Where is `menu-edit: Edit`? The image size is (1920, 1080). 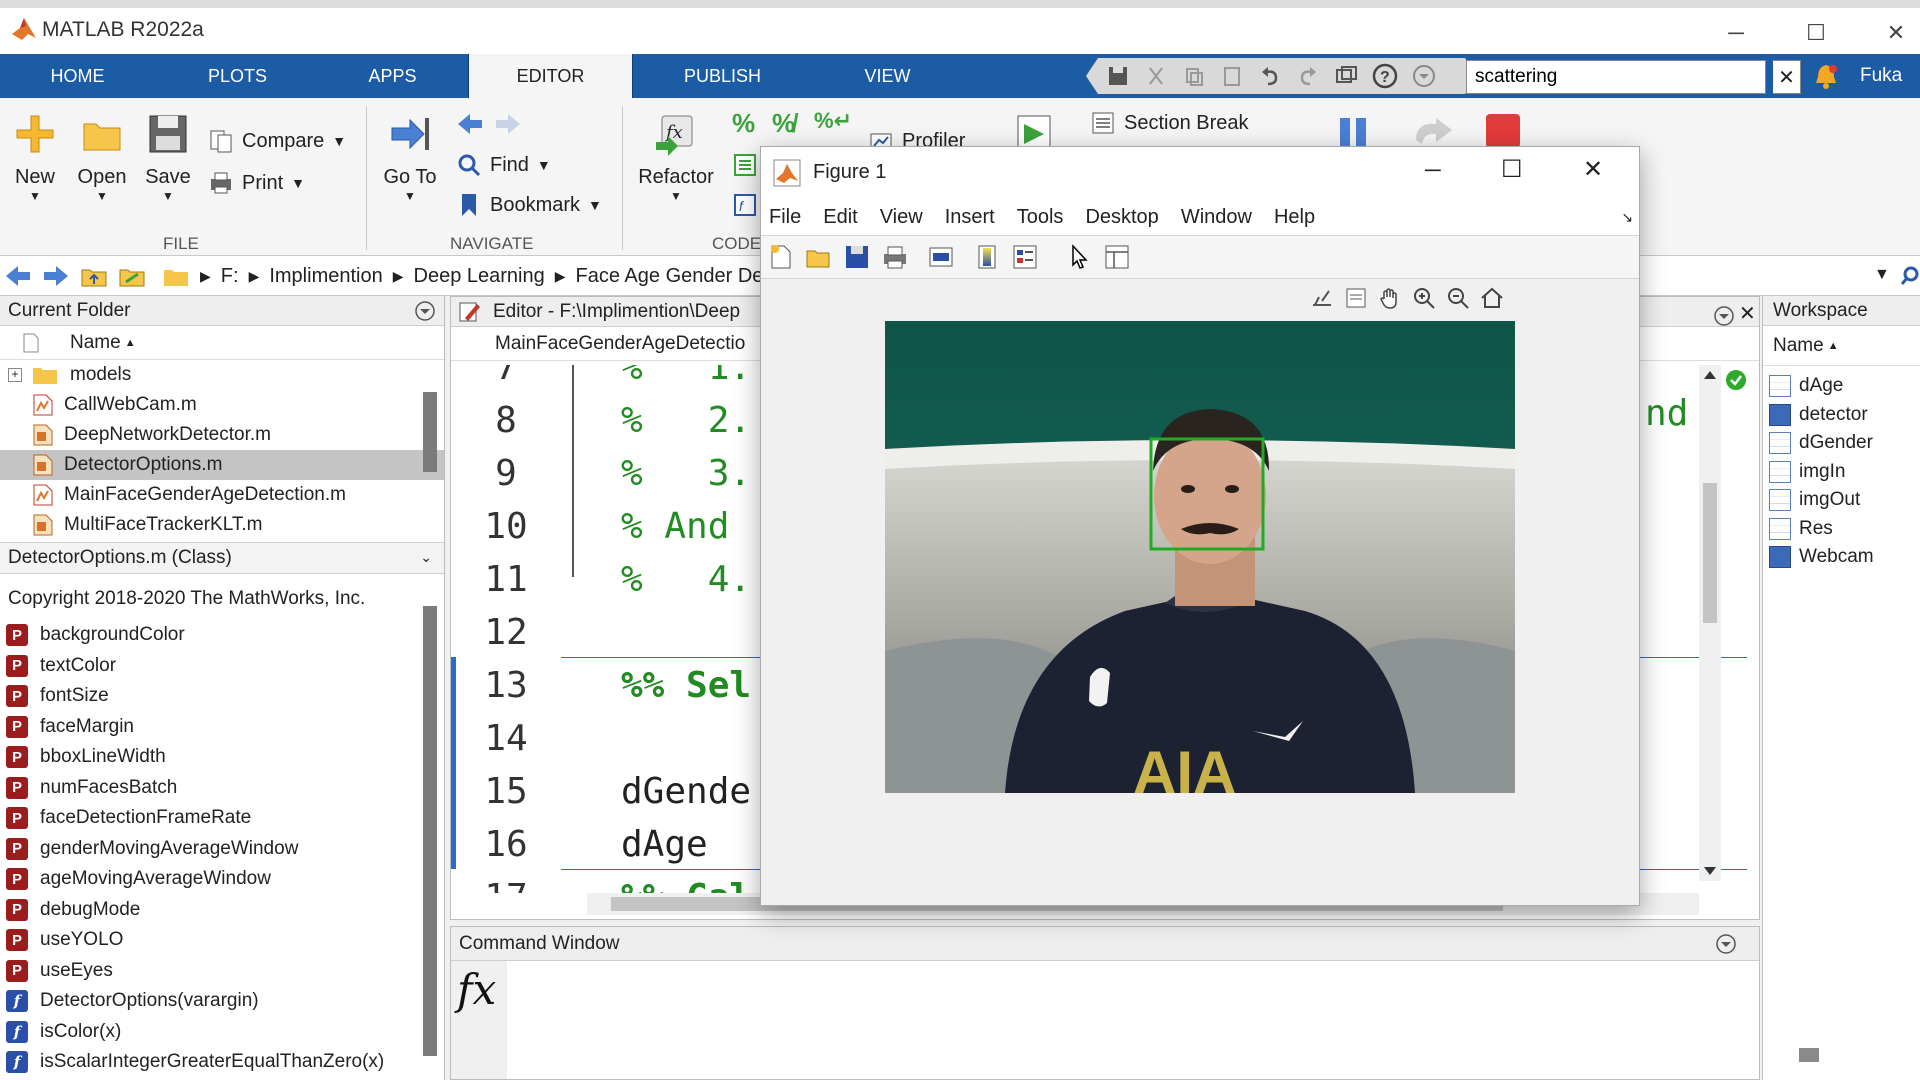
menu-edit: Edit is located at coordinates (840, 217).